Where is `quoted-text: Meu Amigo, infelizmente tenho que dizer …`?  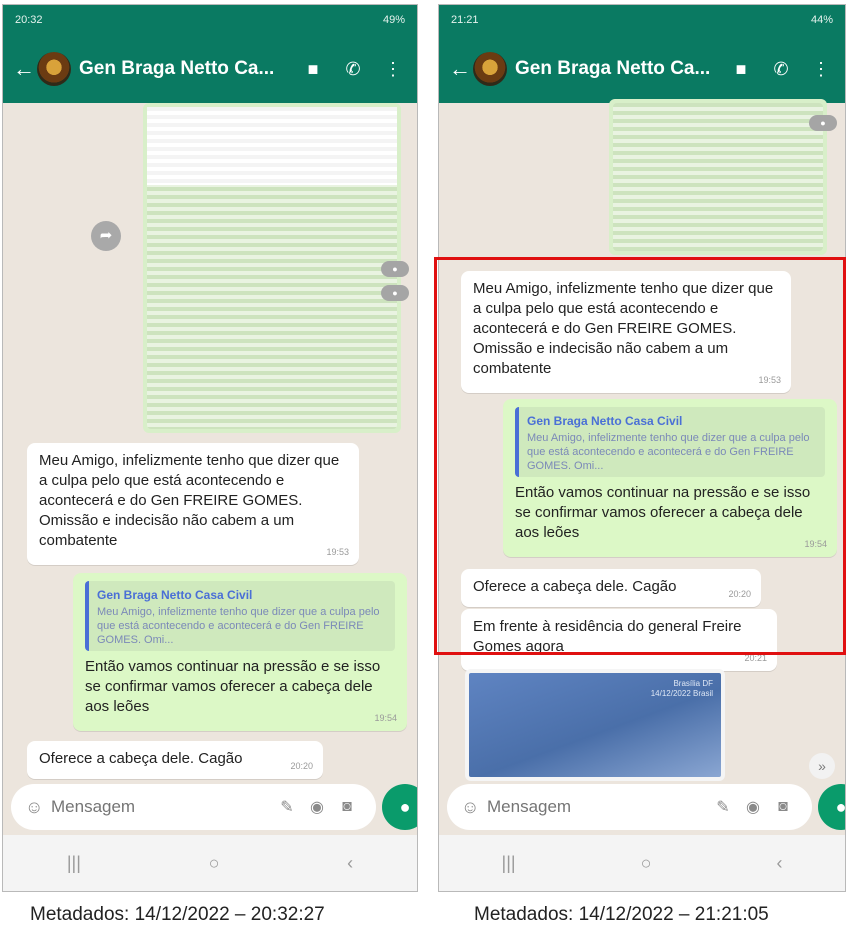
quoted-text: Meu Amigo, infelizmente tenho que dizer … is located at coordinates (238, 626).